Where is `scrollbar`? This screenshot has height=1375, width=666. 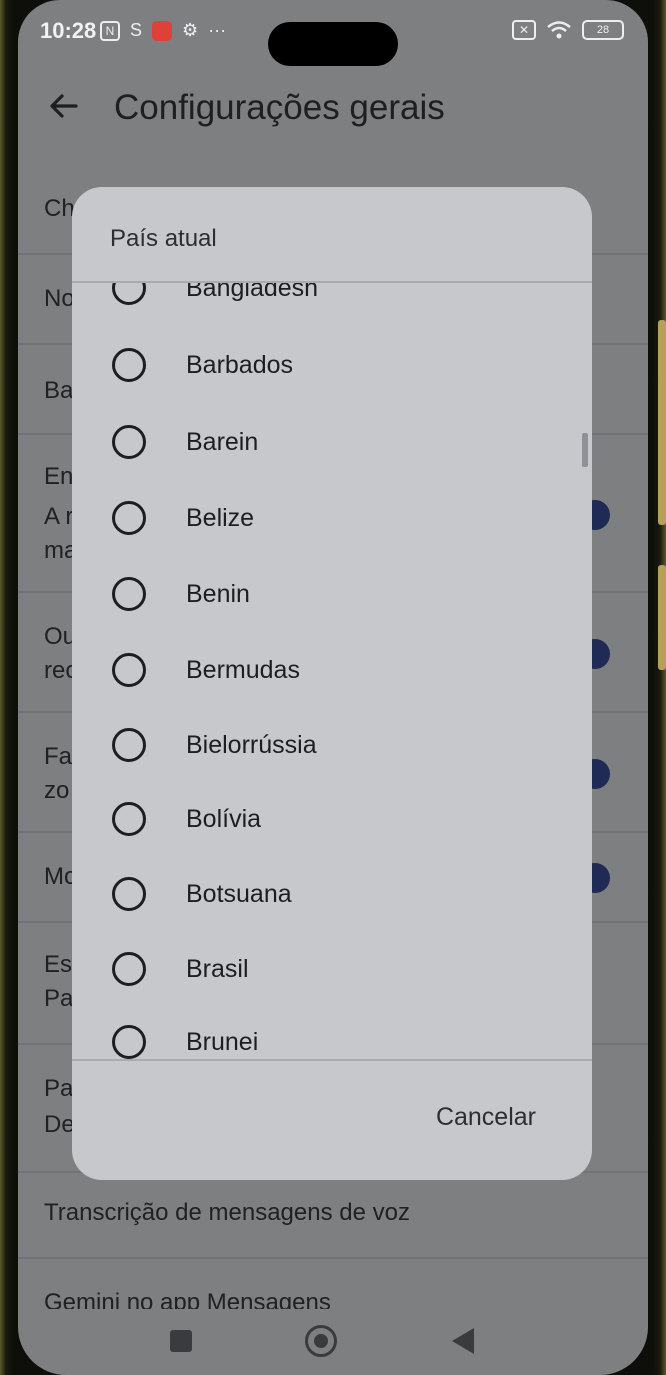 scrollbar is located at coordinates (585, 450).